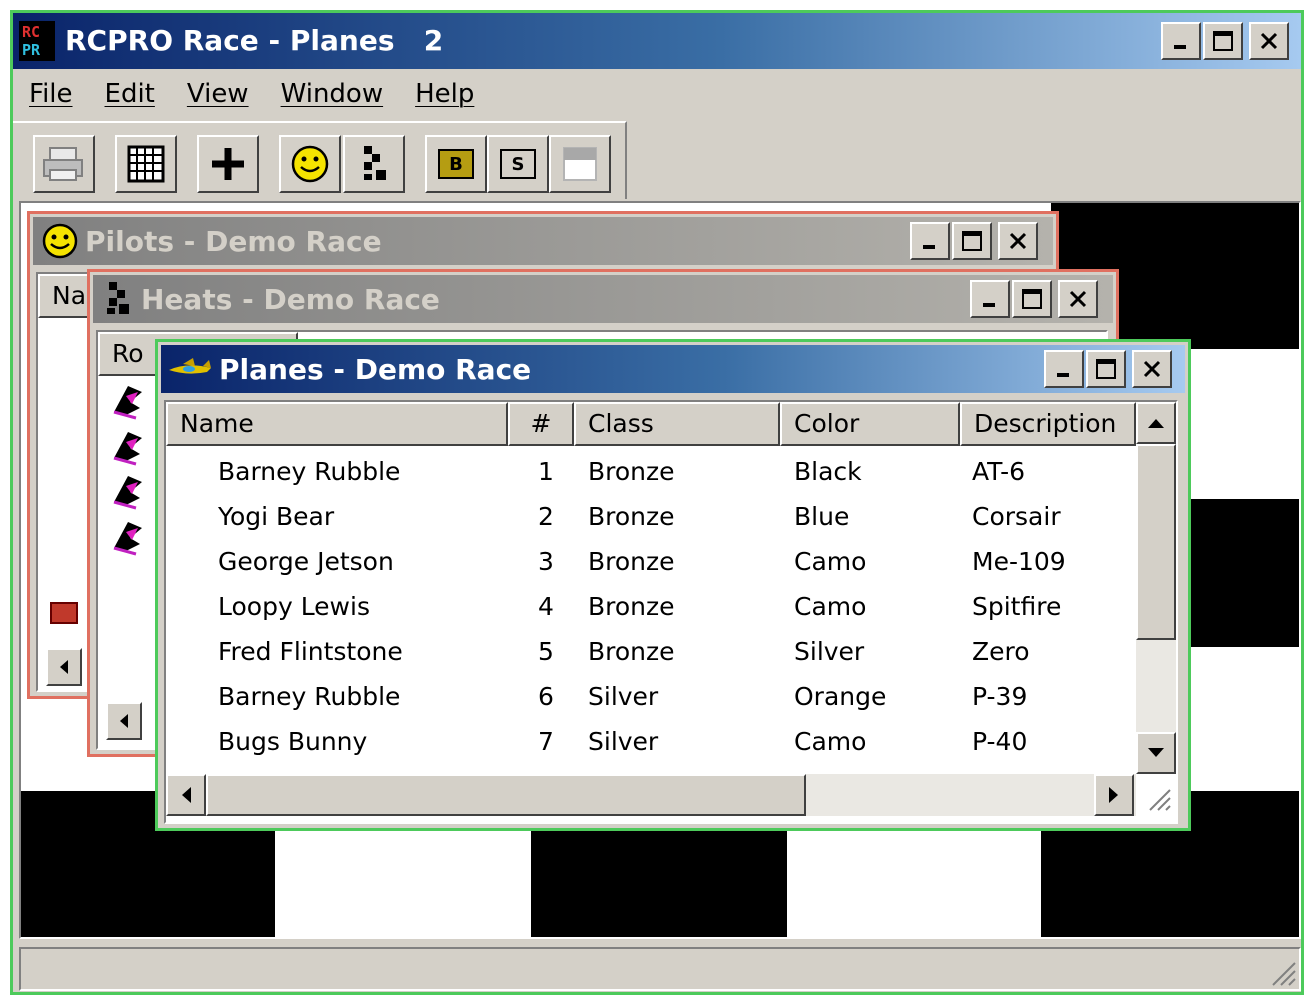 The height and width of the screenshot is (997, 1304). What do you see at coordinates (186, 795) in the screenshot?
I see `scroll-left-button` at bounding box center [186, 795].